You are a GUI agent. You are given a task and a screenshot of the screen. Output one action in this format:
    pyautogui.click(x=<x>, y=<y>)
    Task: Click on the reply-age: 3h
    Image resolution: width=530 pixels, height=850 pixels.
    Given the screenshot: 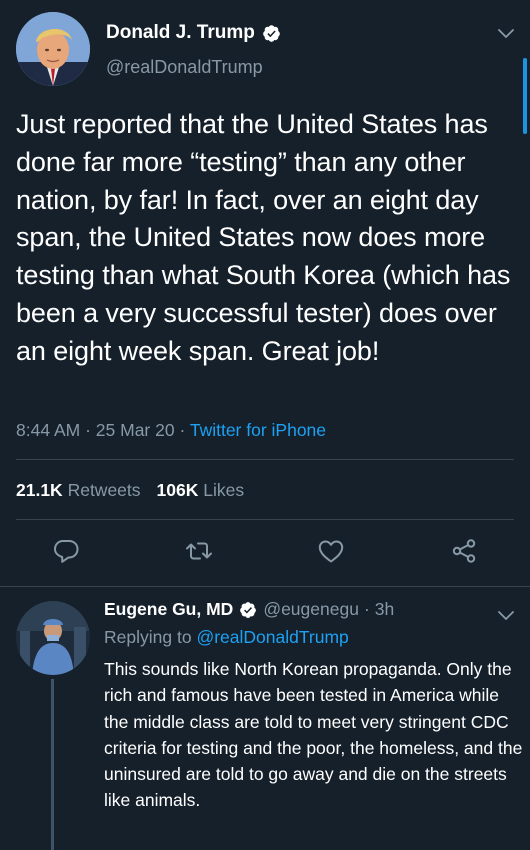 What is the action you would take?
    pyautogui.click(x=384, y=609)
    